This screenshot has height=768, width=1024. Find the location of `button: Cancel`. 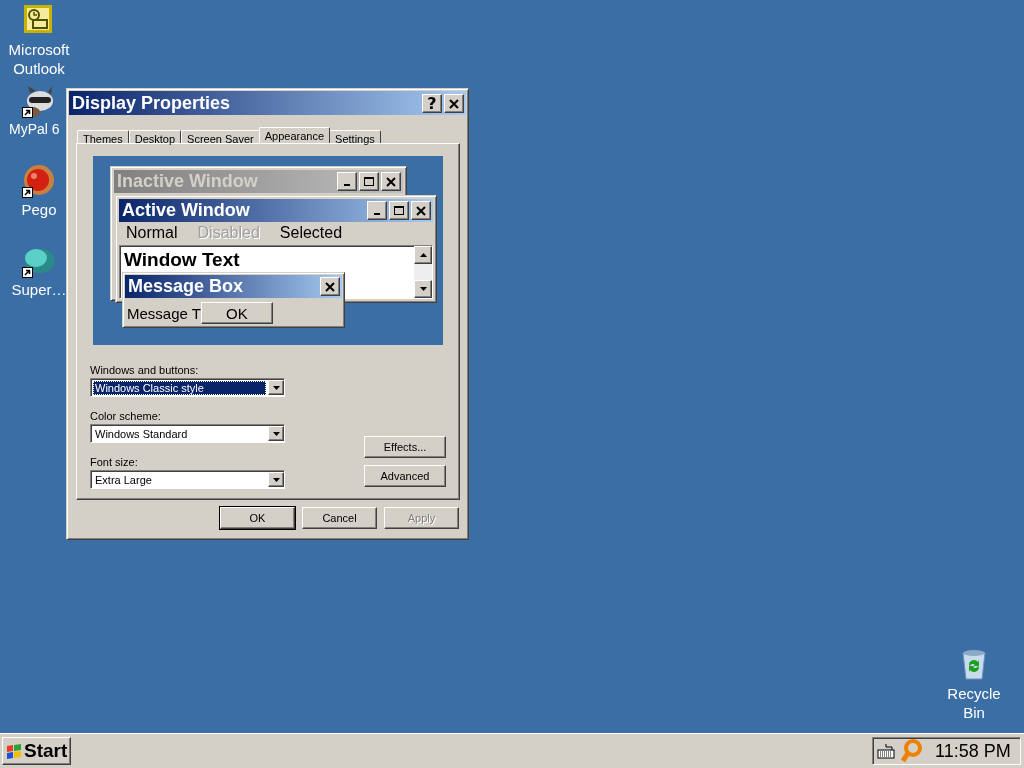

button: Cancel is located at coordinates (339, 518).